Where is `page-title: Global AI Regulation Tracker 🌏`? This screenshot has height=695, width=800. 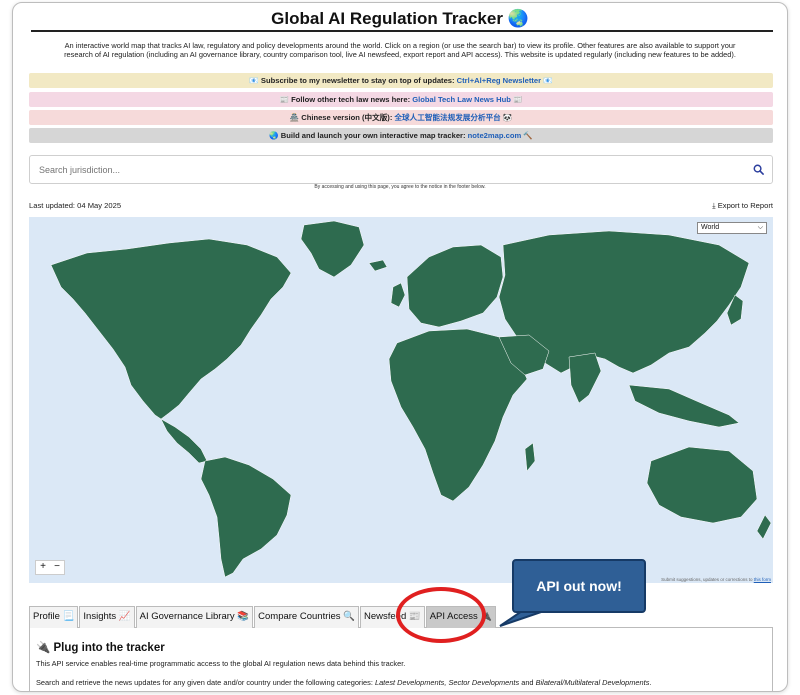 page-title: Global AI Regulation Tracker 🌏 is located at coordinates (400, 18).